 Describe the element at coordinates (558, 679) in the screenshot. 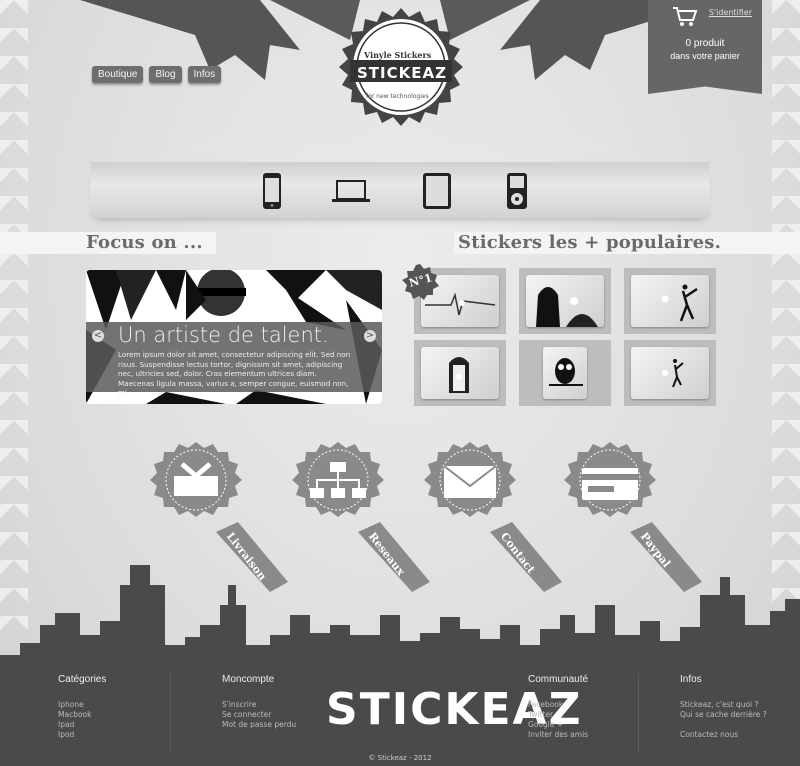

I see `footer-community-title: Communauté` at that location.